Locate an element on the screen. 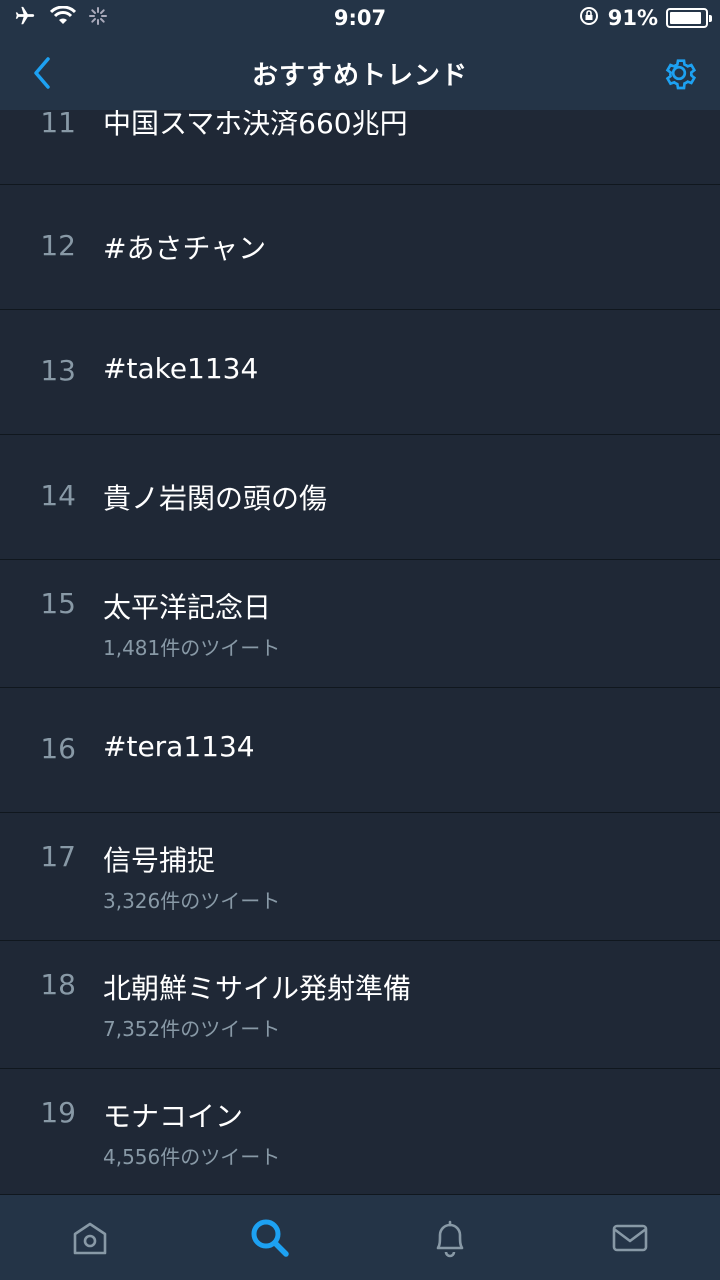 Image resolution: width=720 pixels, height=1280 pixels. mail-icon is located at coordinates (630, 1237).